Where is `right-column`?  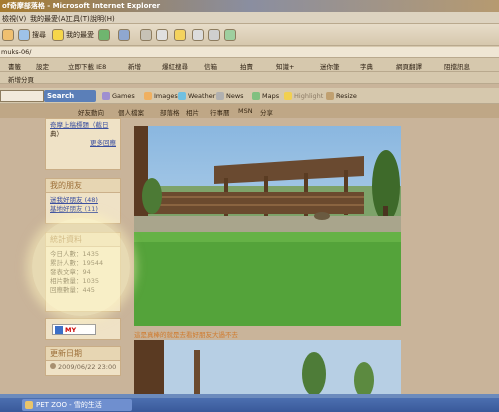
right-column is located at coordinates (451, 256).